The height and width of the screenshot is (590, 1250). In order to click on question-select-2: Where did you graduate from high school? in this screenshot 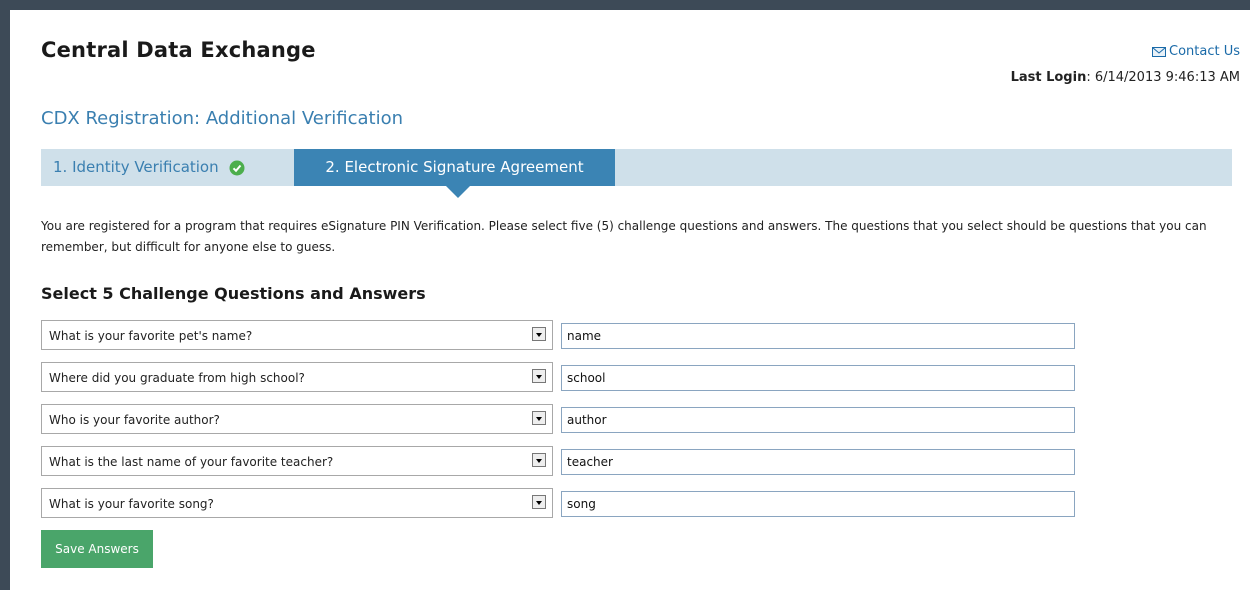, I will do `click(297, 377)`.